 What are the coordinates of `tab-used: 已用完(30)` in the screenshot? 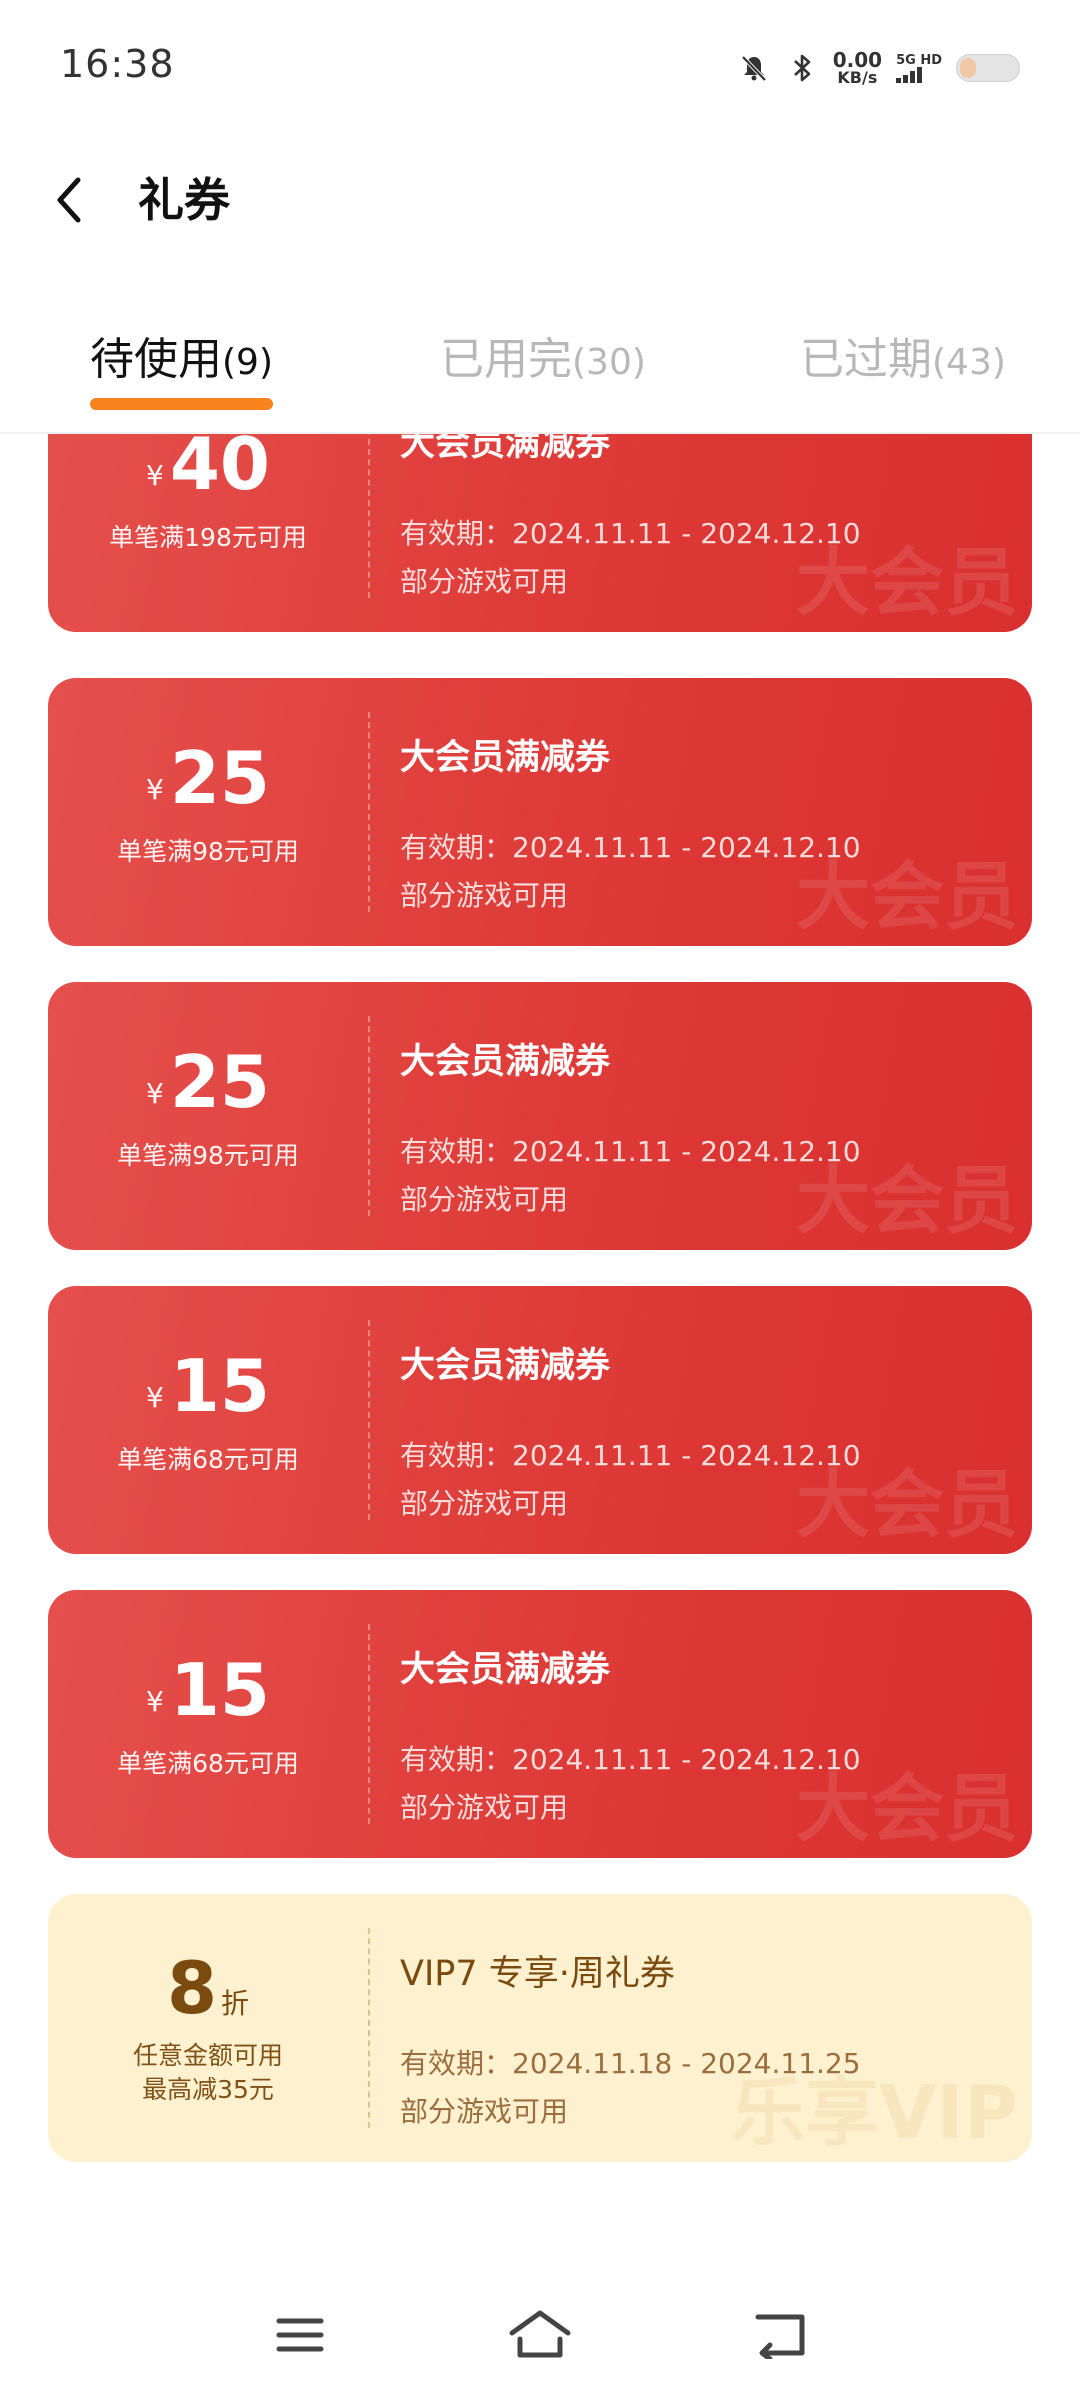 It's located at (543, 375).